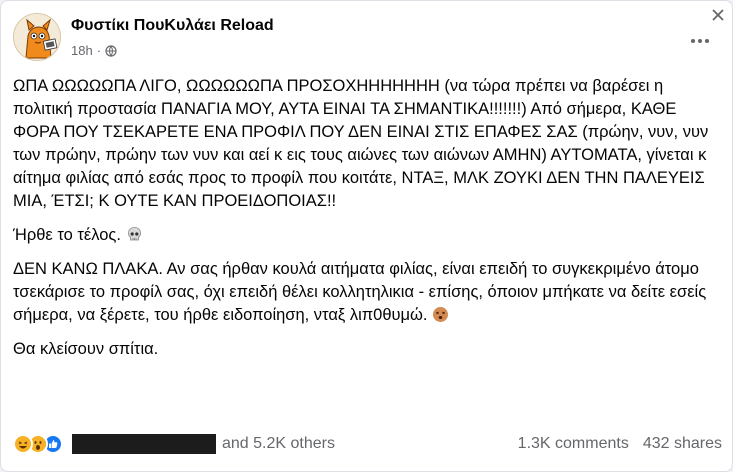 This screenshot has width=733, height=472. I want to click on reaction-summary, so click(38, 444).